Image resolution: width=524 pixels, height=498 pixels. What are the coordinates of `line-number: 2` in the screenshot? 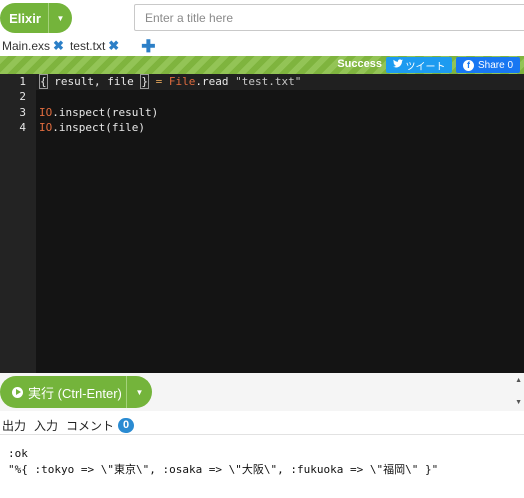 It's located at (22, 96).